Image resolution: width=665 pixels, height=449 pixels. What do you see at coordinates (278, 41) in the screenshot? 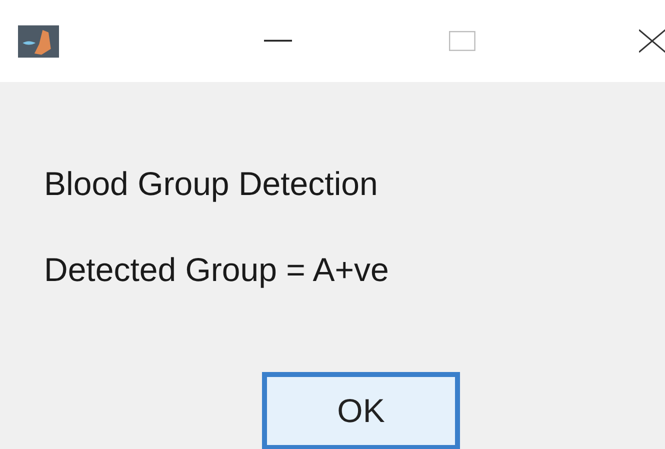
I see `minimize-icon` at bounding box center [278, 41].